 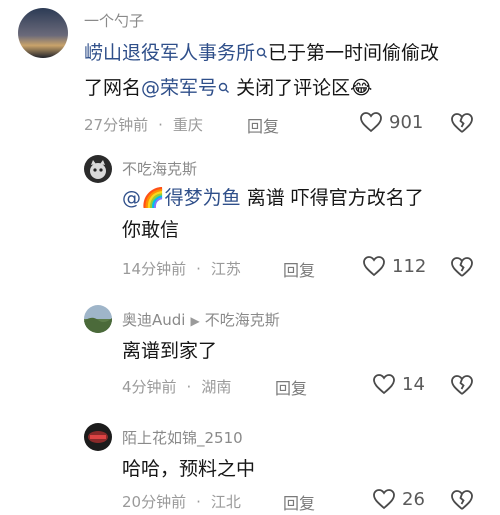 I want to click on like-button: 901, so click(x=391, y=122).